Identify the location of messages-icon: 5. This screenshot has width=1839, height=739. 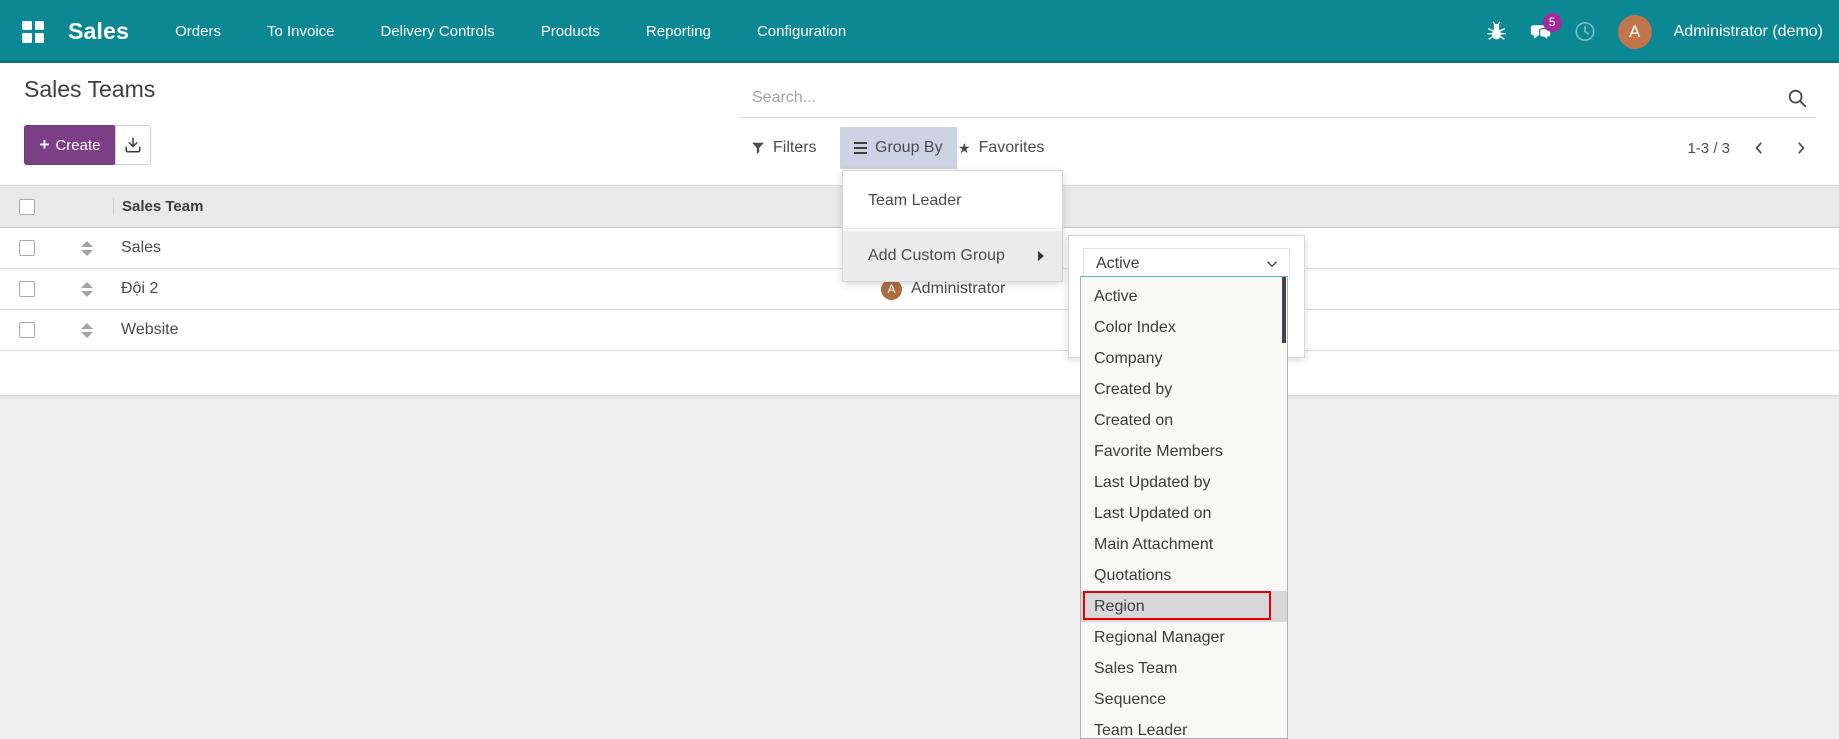
(1546, 27).